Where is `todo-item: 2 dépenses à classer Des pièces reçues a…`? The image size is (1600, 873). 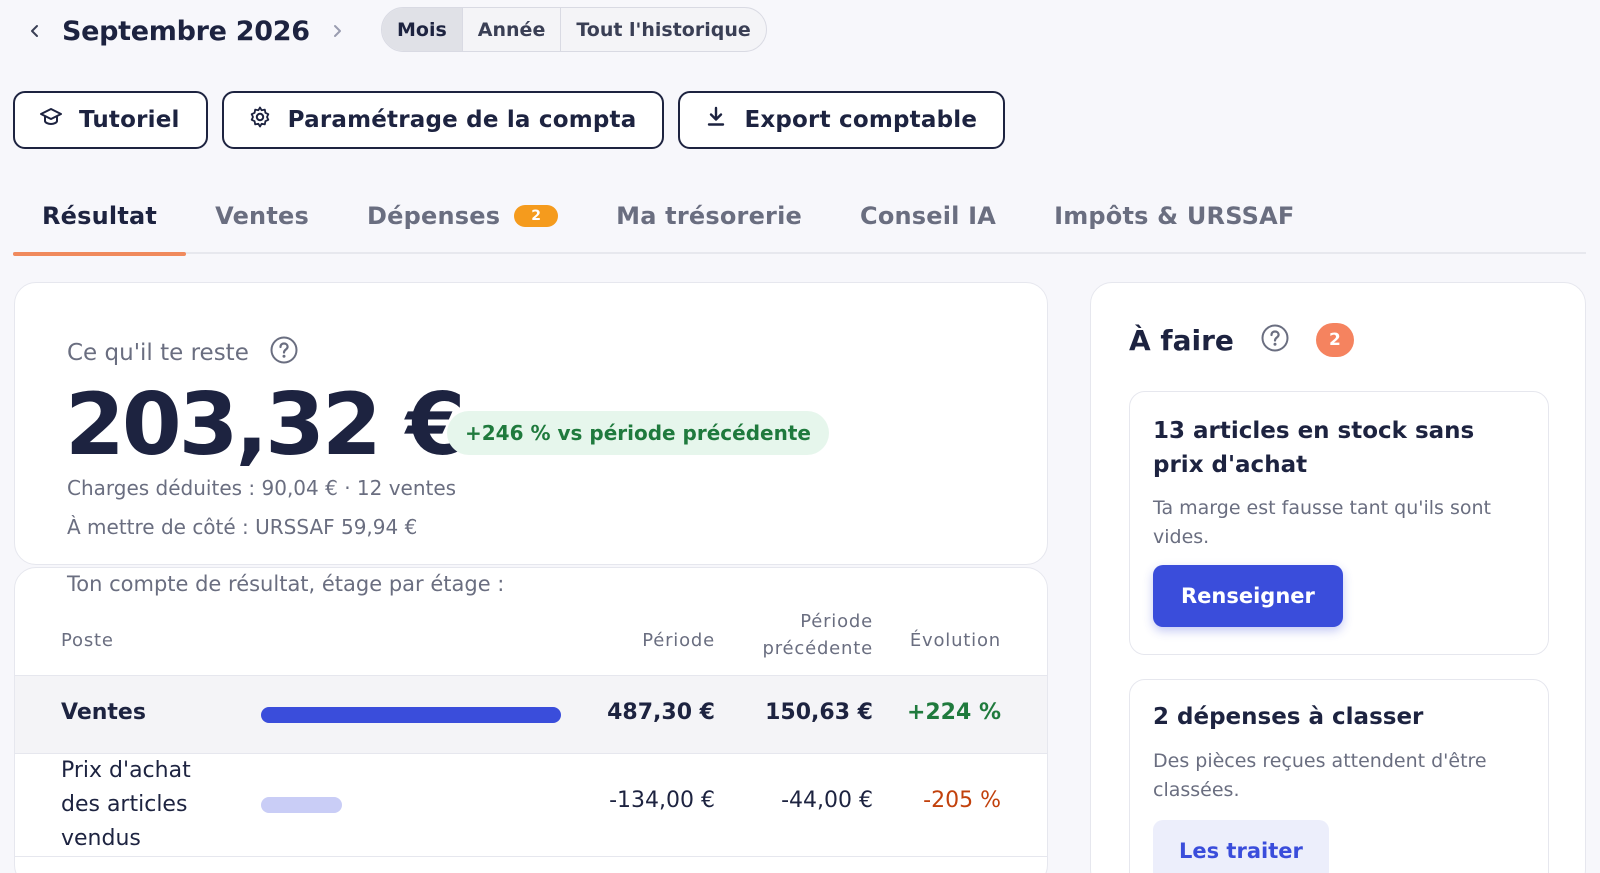 todo-item: 2 dépenses à classer Des pièces reçues a… is located at coordinates (1339, 776).